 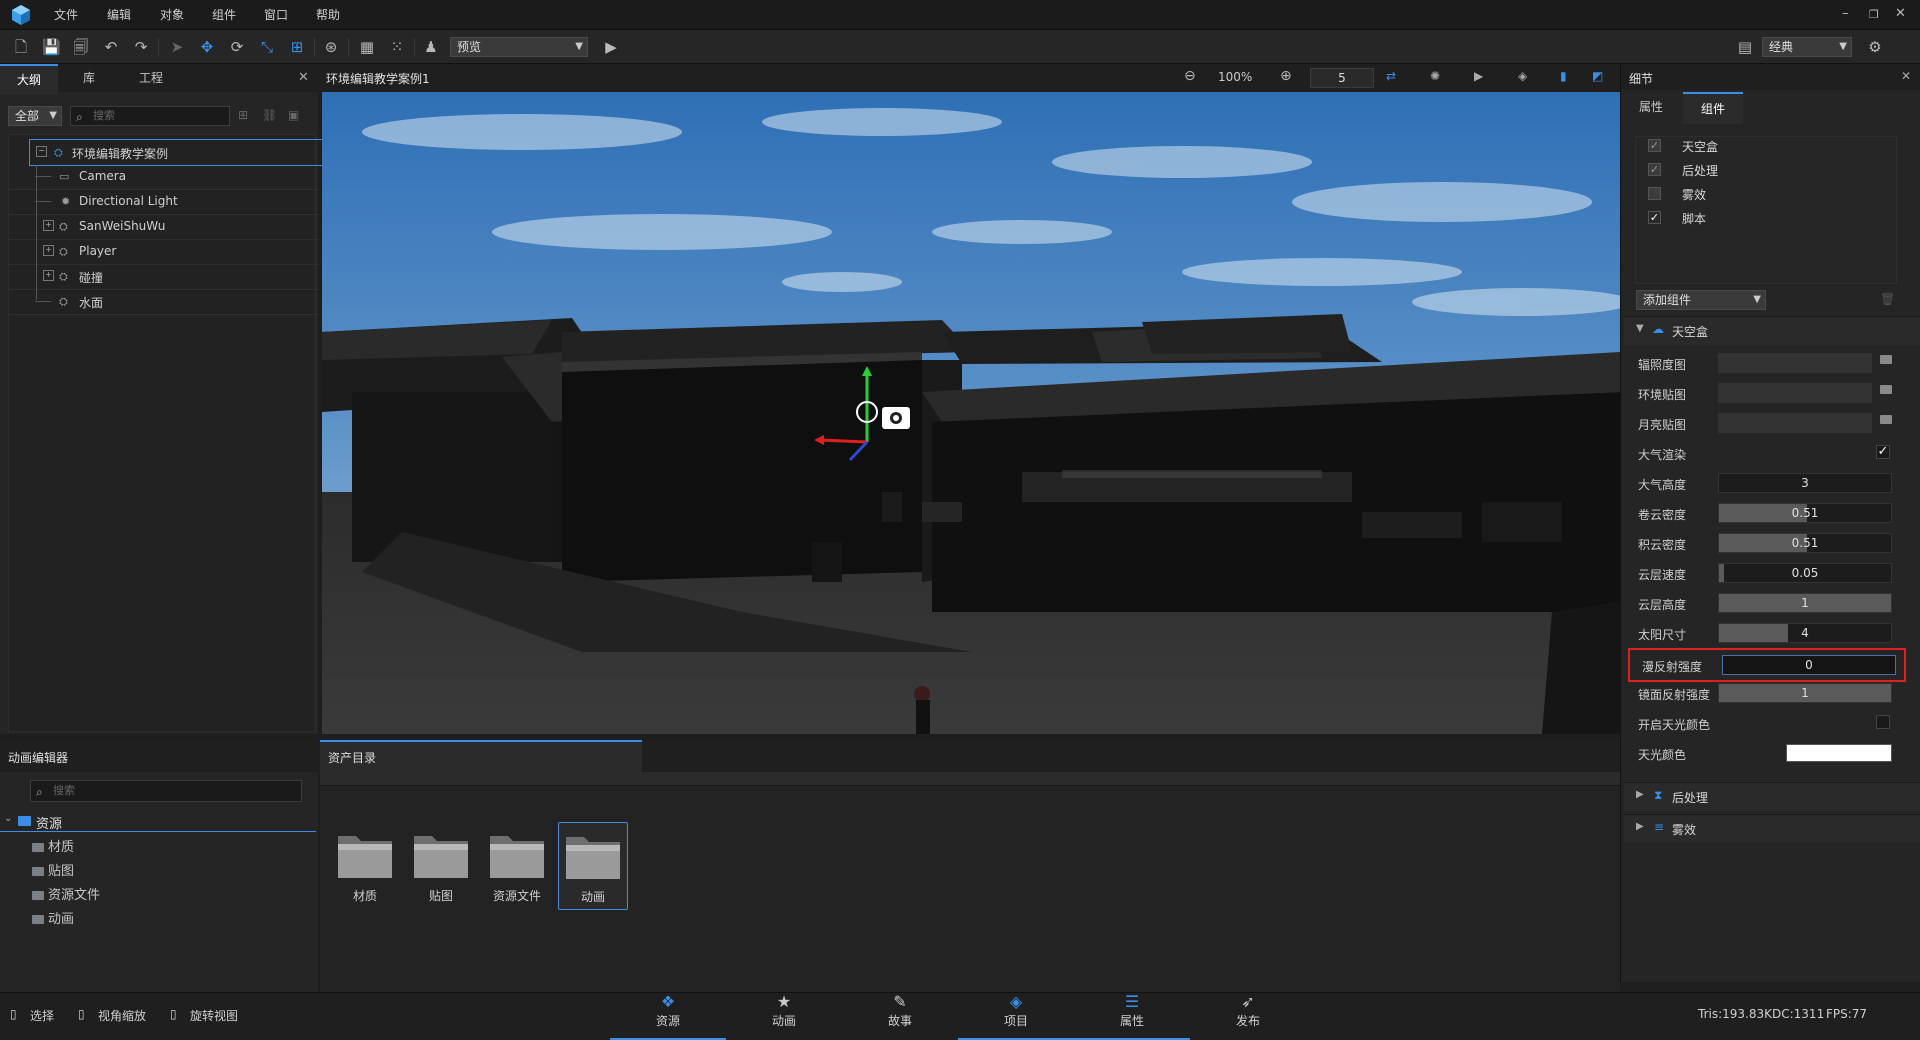 I want to click on property-checkbox: ✓, so click(x=1883, y=452).